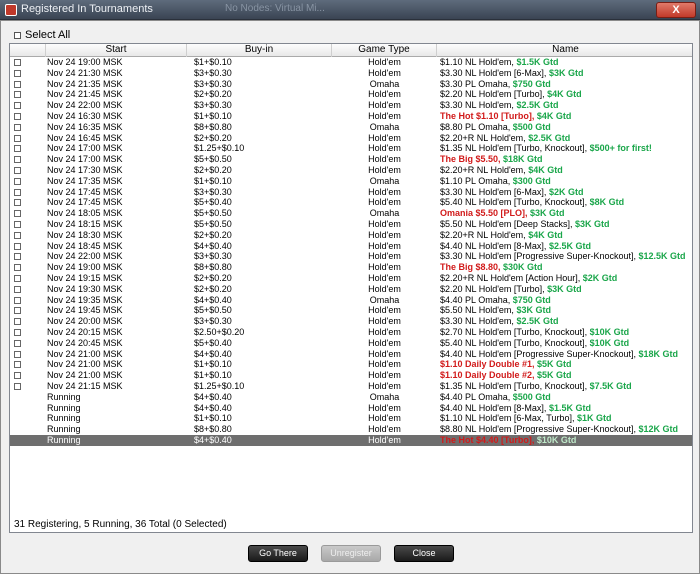  Describe the element at coordinates (676, 10) in the screenshot. I see `window-close-button: X` at that location.